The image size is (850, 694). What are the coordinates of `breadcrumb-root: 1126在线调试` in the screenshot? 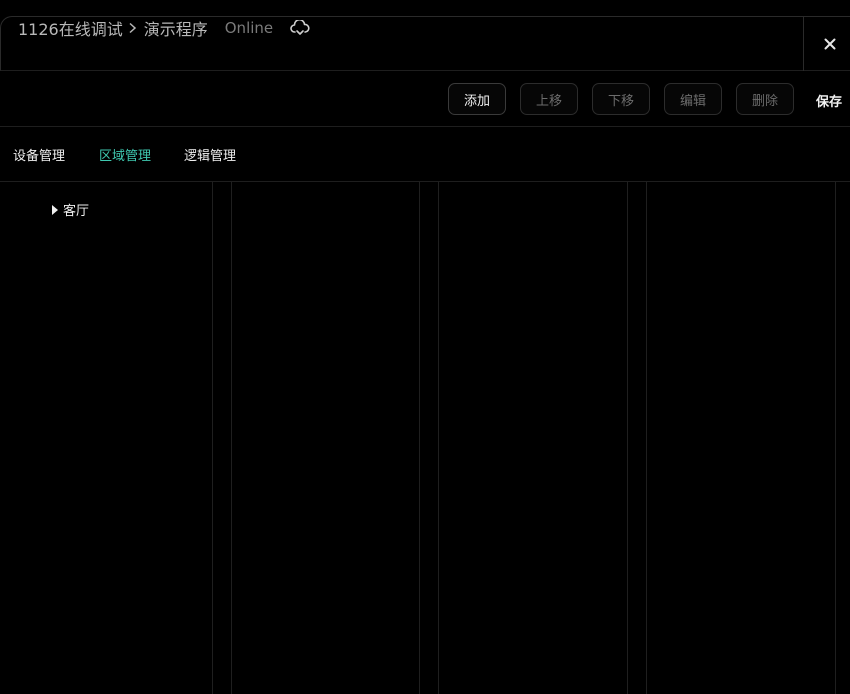 It's located at (70, 28).